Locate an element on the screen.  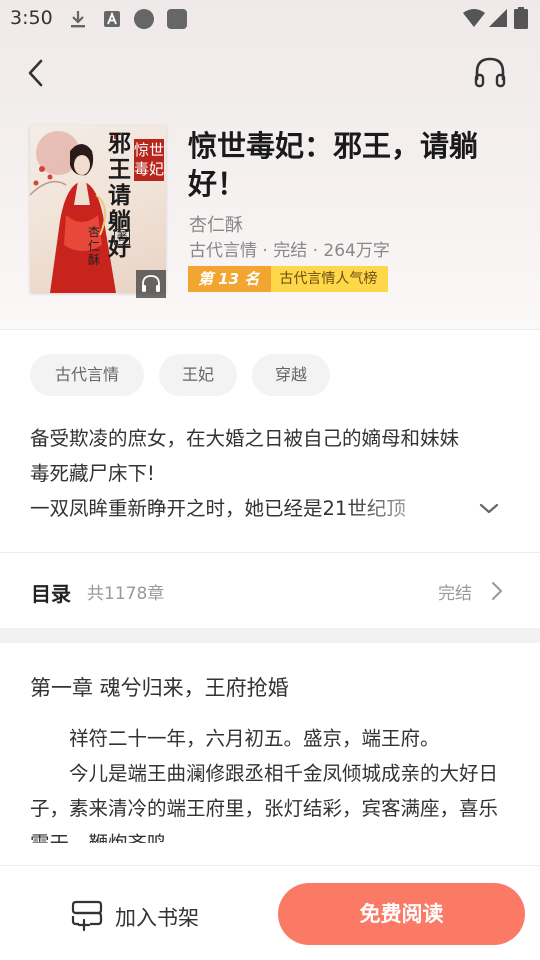
bookshelf-add-icon is located at coordinates (87, 916).